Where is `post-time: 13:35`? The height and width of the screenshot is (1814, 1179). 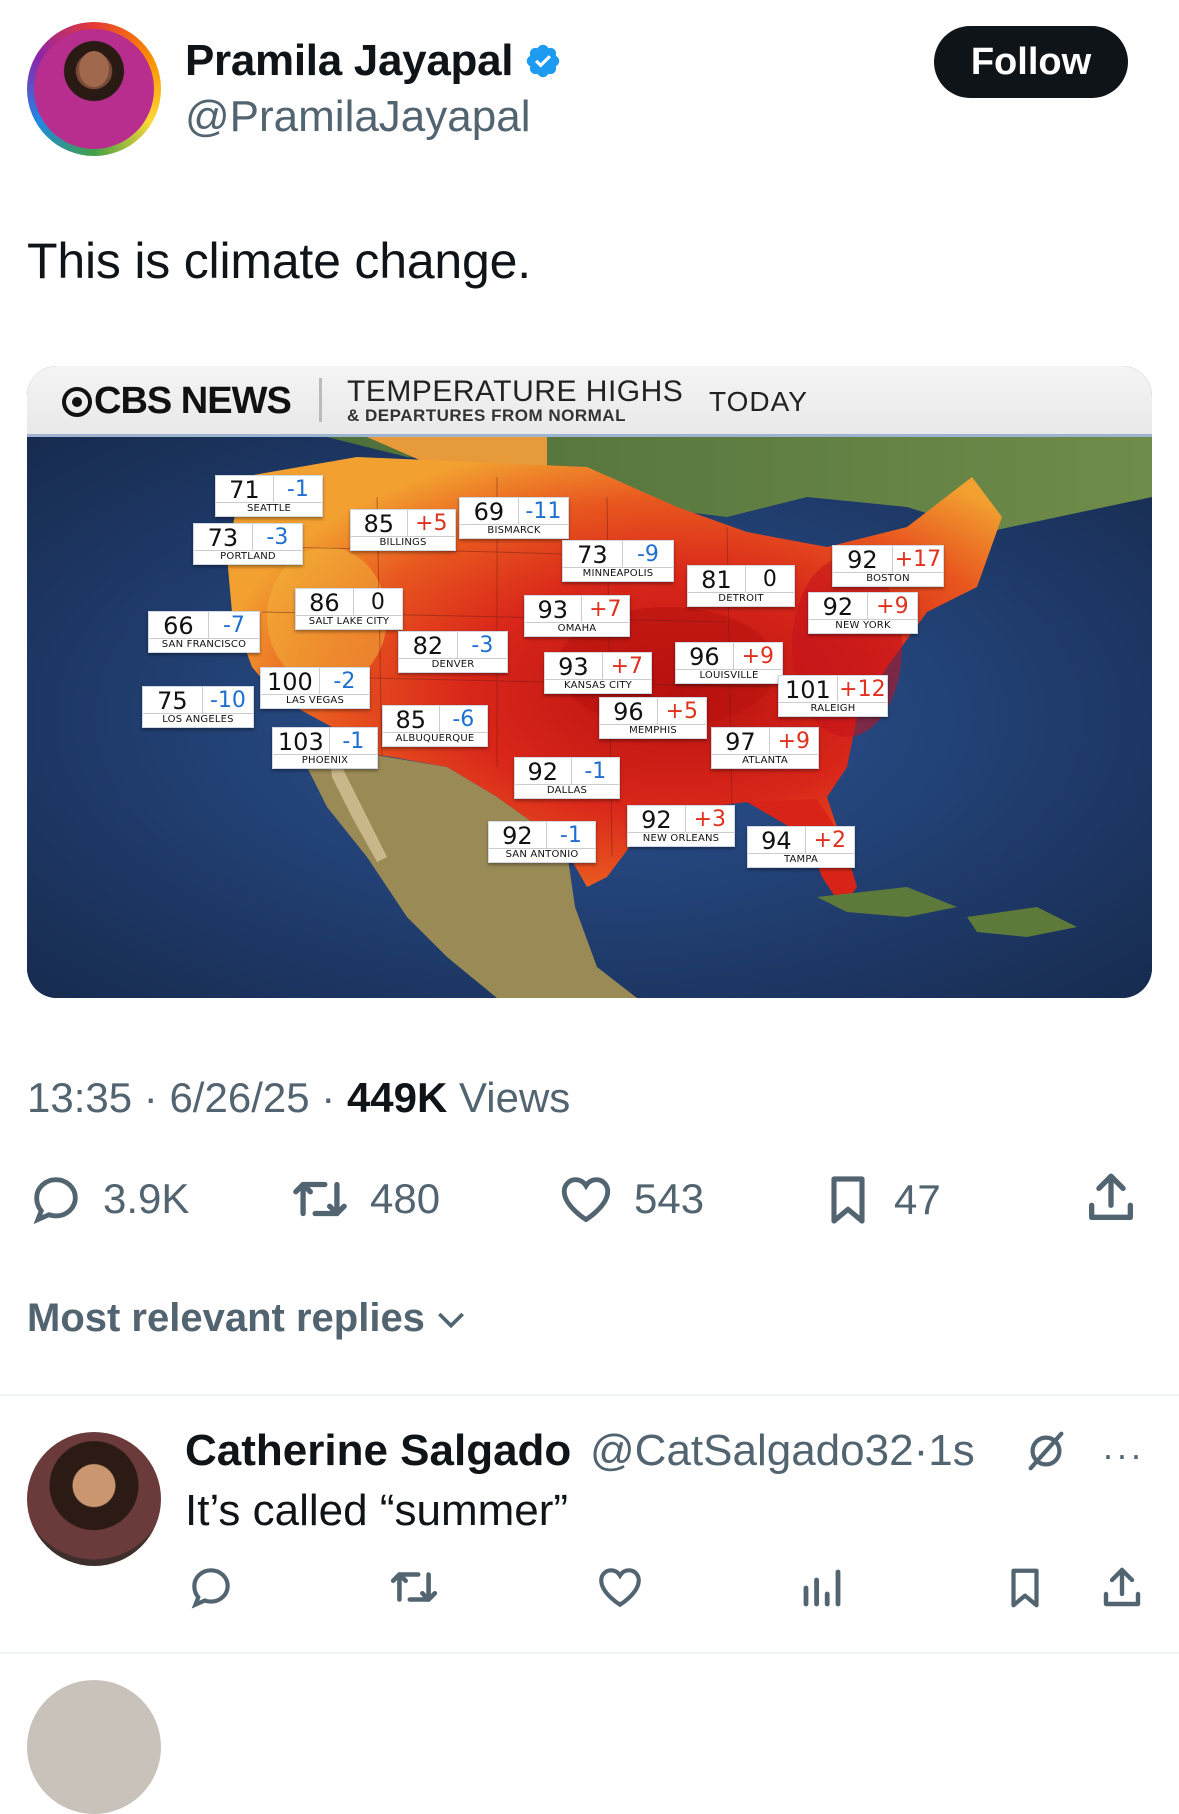 post-time: 13:35 is located at coordinates (79, 1097).